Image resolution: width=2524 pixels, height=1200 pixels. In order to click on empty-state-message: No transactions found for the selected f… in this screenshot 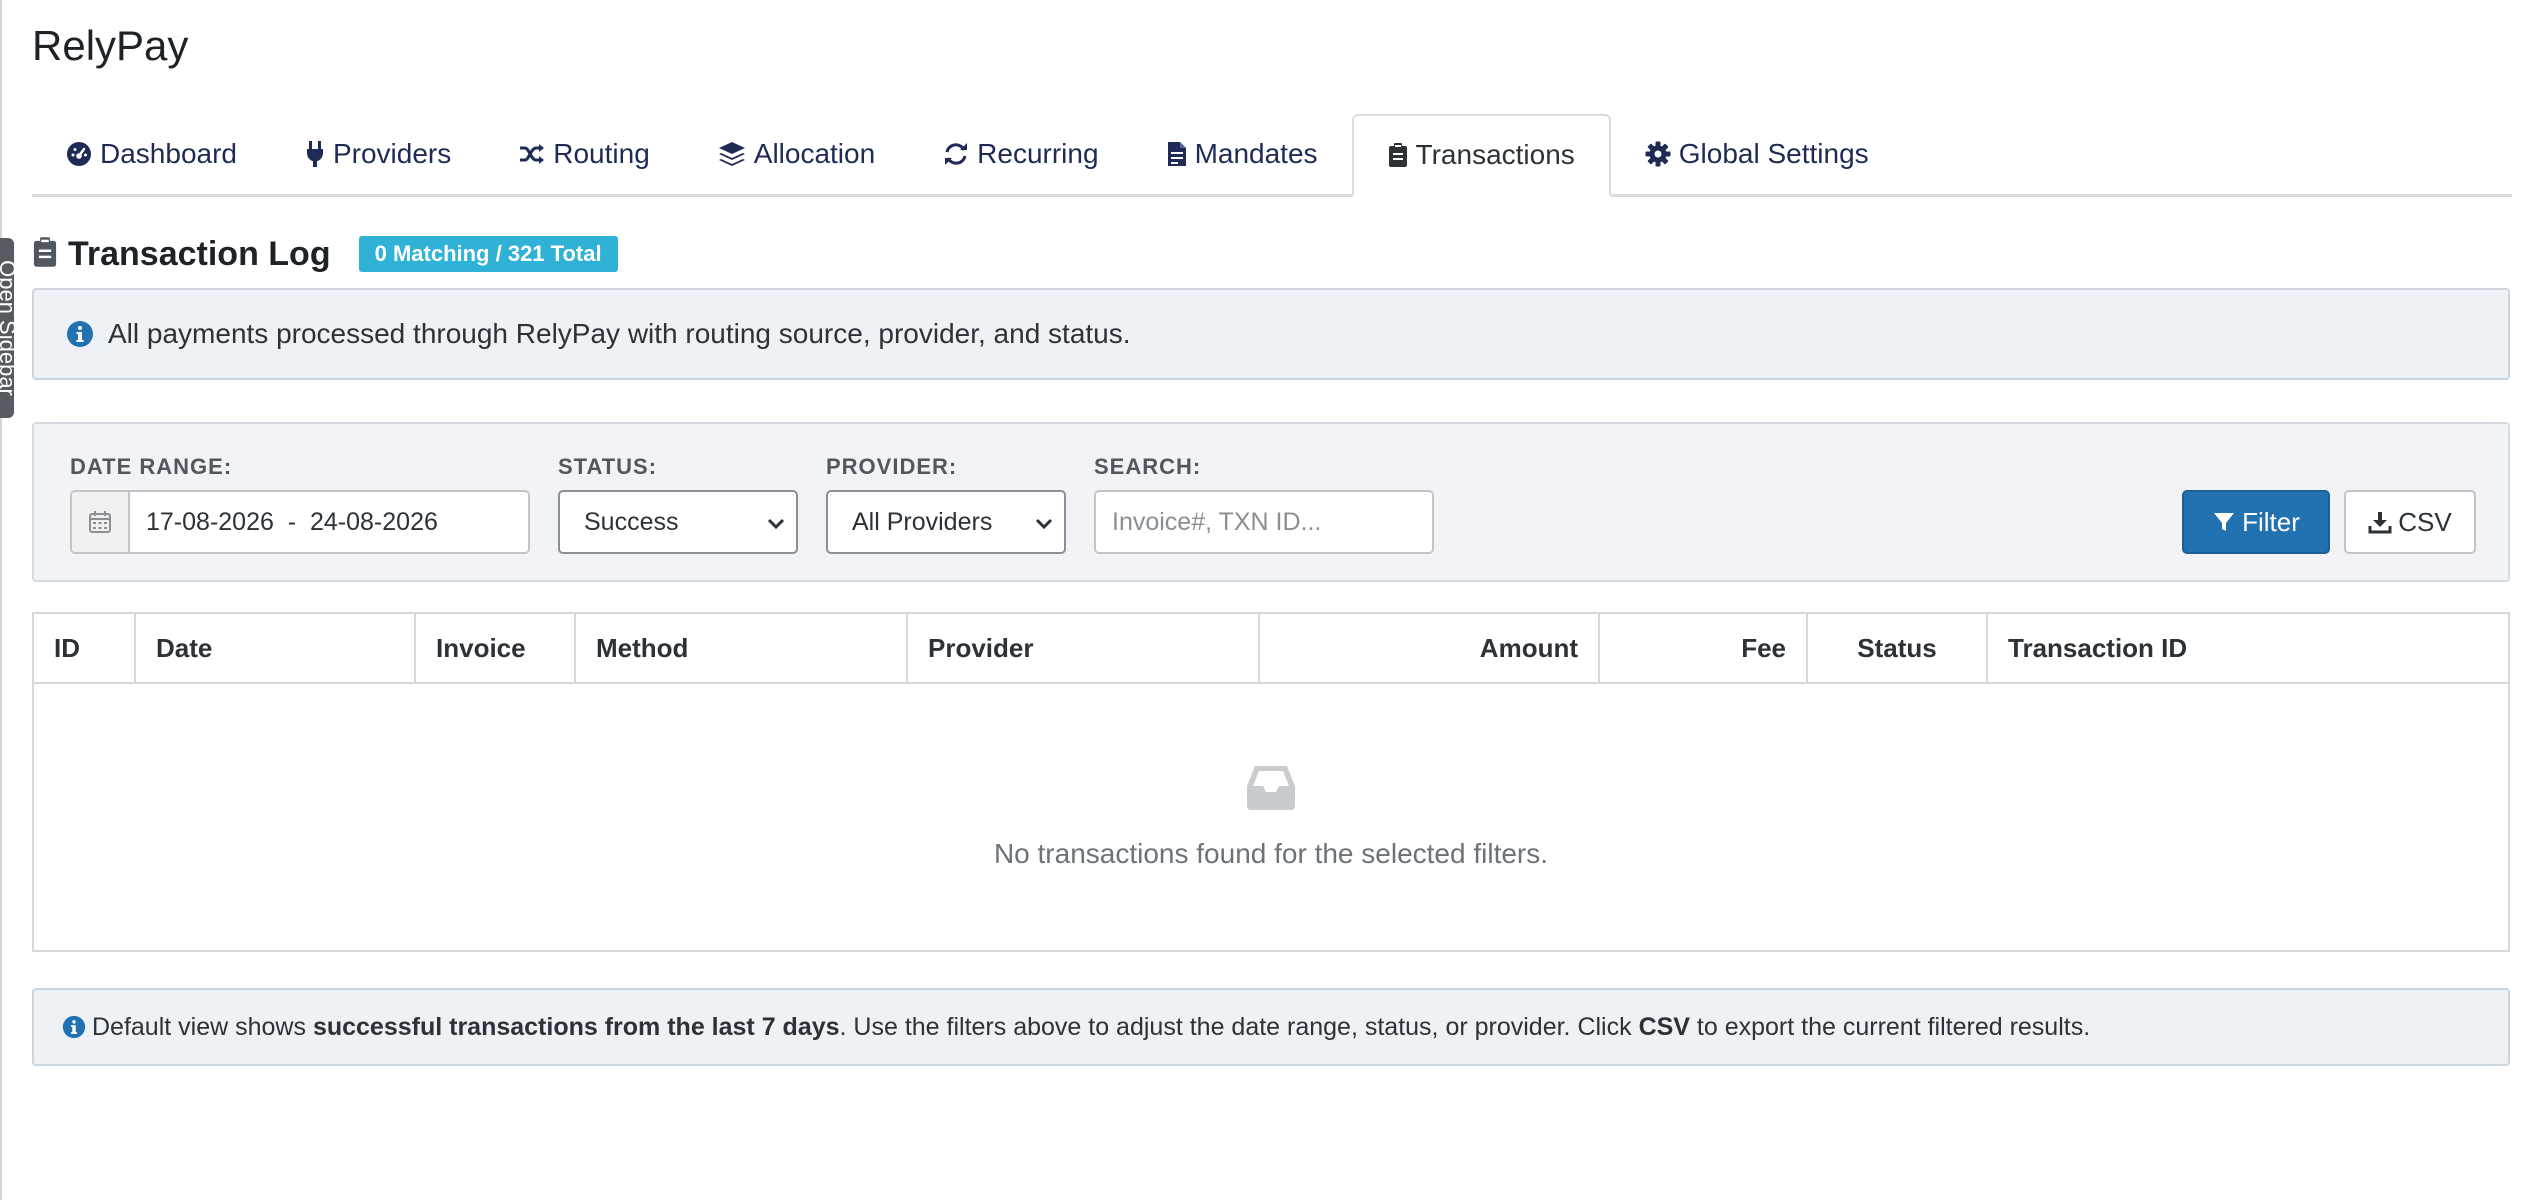, I will do `click(1271, 853)`.